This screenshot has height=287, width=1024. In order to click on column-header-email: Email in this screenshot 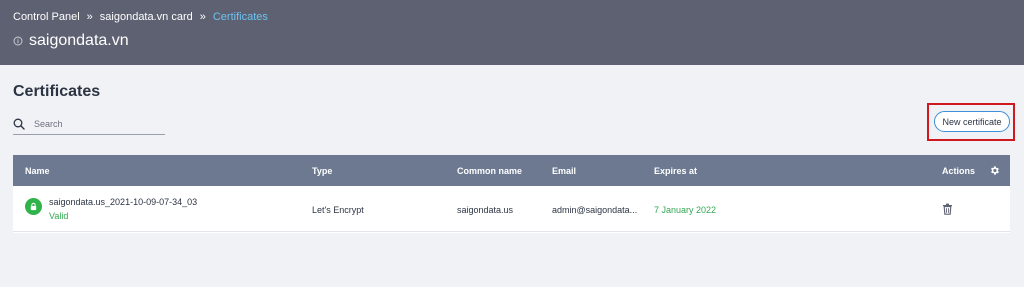, I will do `click(564, 171)`.